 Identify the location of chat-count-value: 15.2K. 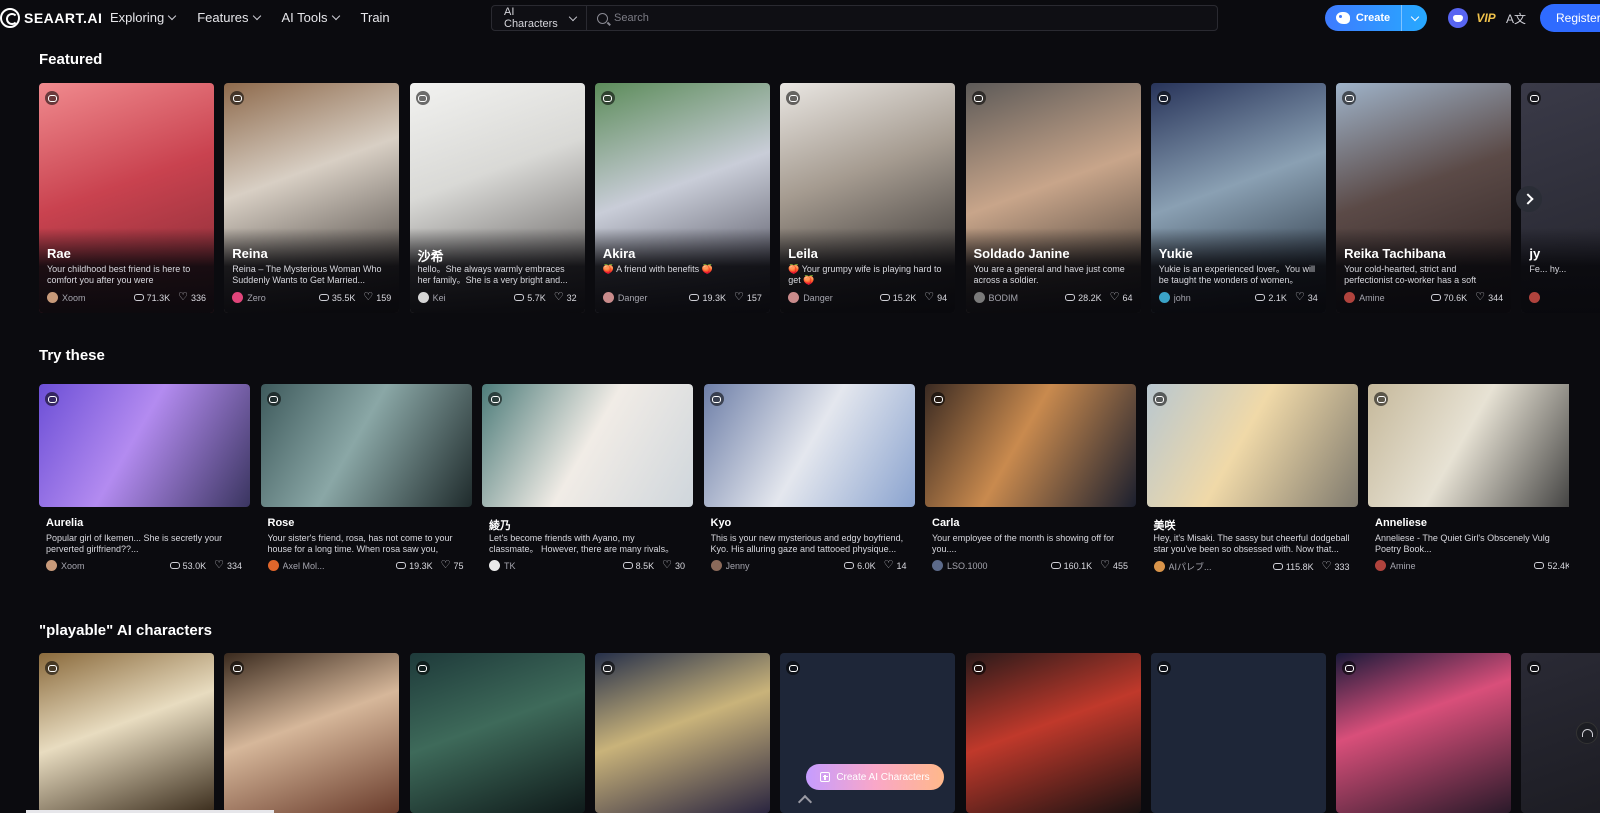
(904, 297).